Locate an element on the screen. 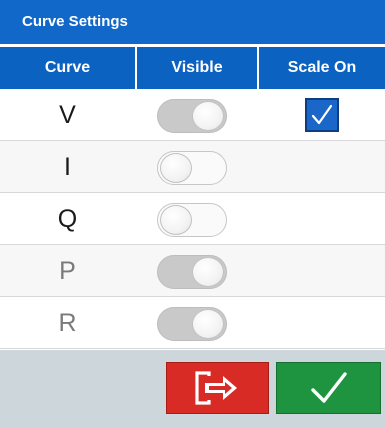  visible-toggle-q is located at coordinates (192, 220).